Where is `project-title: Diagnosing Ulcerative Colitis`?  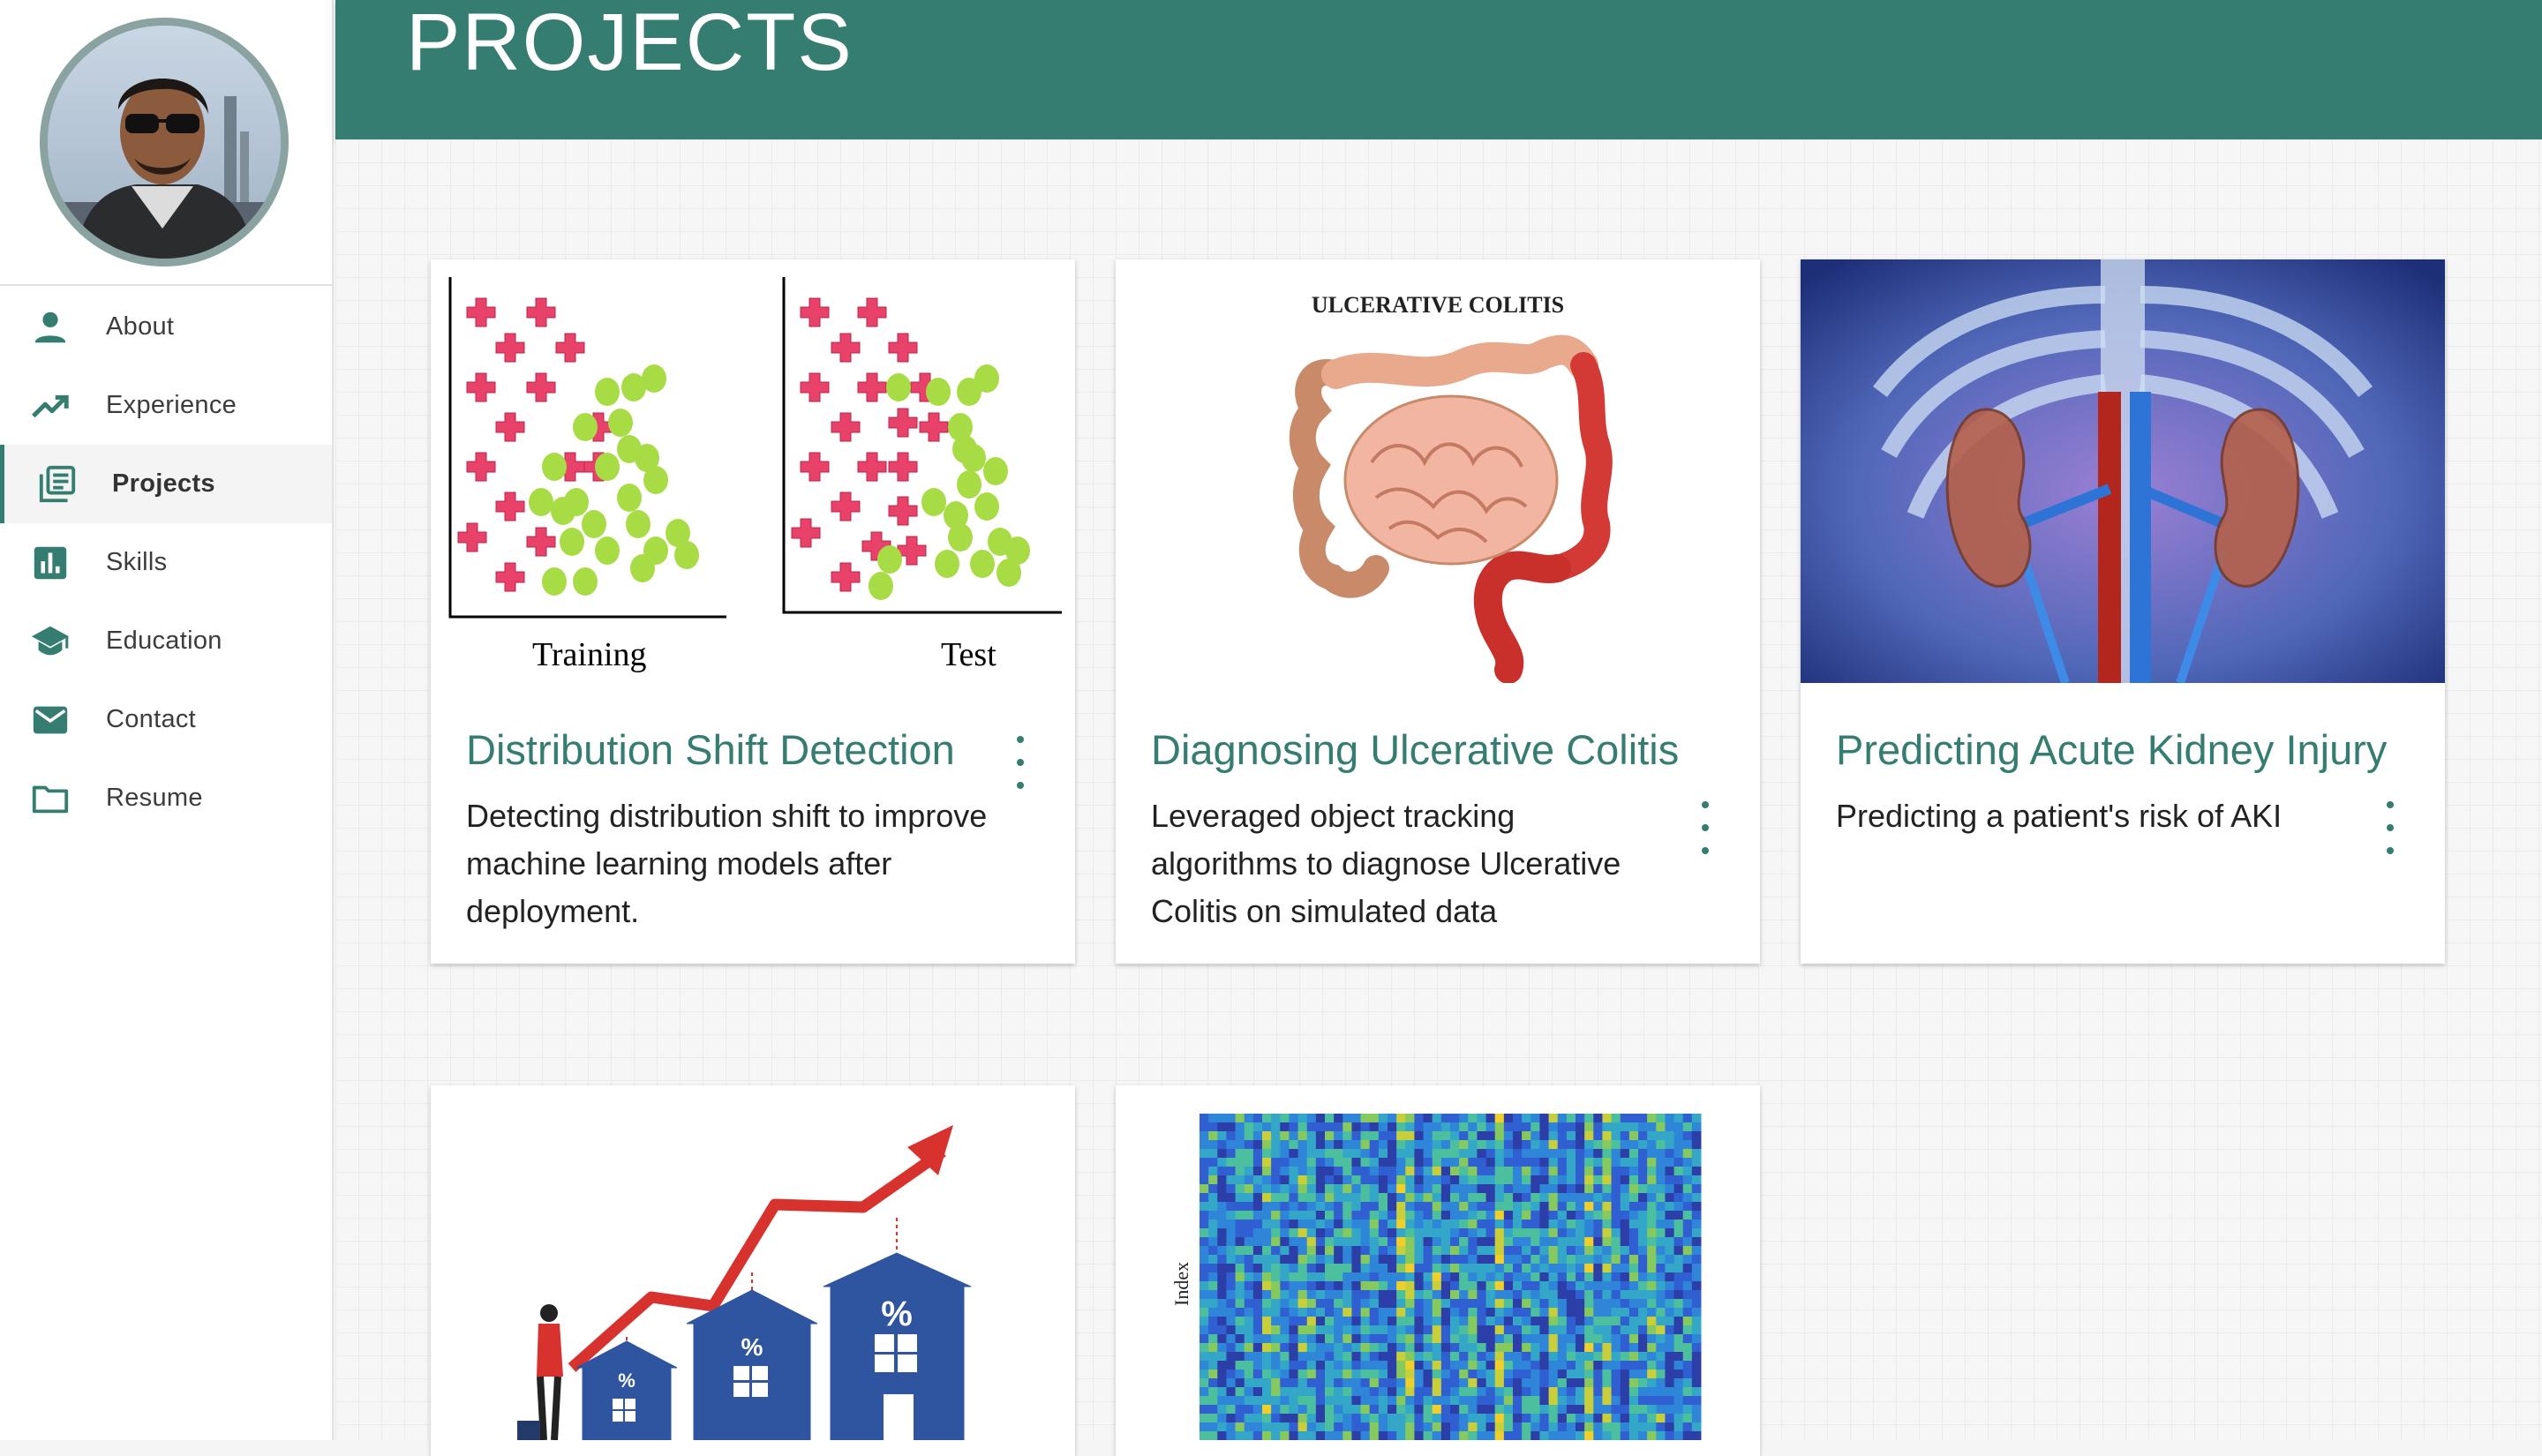 project-title: Diagnosing Ulcerative Colitis is located at coordinates (1415, 749).